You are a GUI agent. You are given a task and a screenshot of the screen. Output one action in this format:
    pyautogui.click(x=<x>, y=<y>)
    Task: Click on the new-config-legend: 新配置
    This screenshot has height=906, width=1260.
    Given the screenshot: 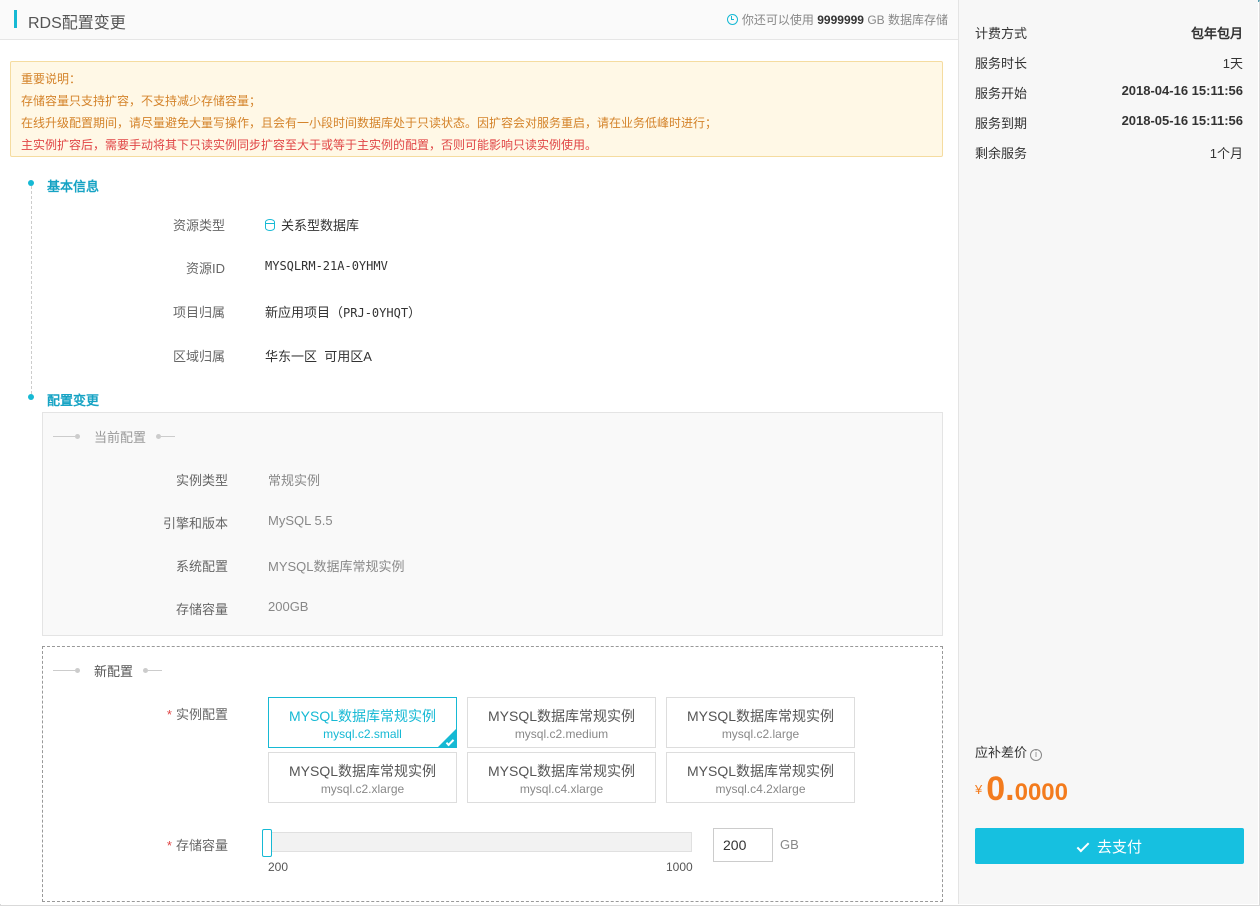 What is the action you would take?
    pyautogui.click(x=108, y=670)
    